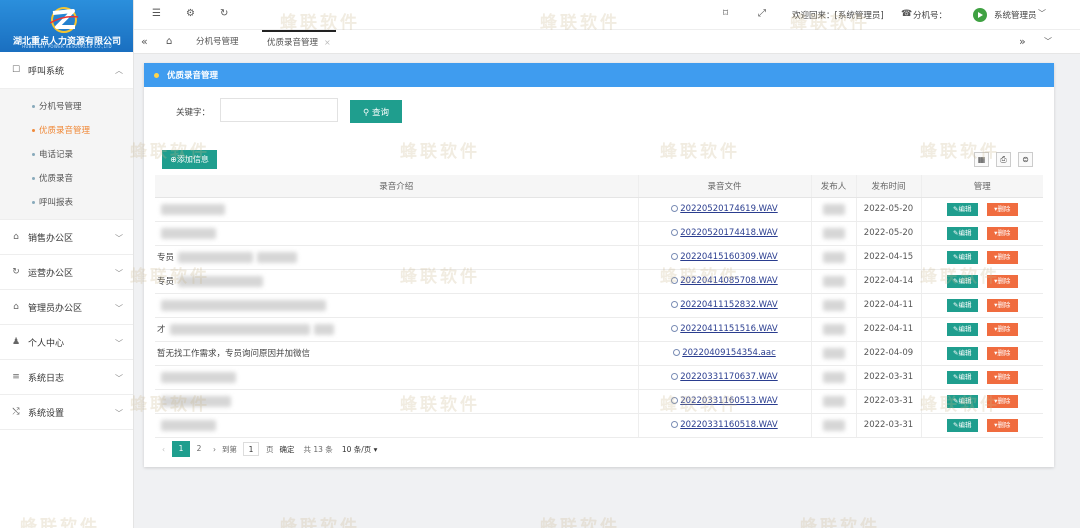 This screenshot has height=528, width=1080. I want to click on recording-file-link: 20220411152832.WAV, so click(728, 305).